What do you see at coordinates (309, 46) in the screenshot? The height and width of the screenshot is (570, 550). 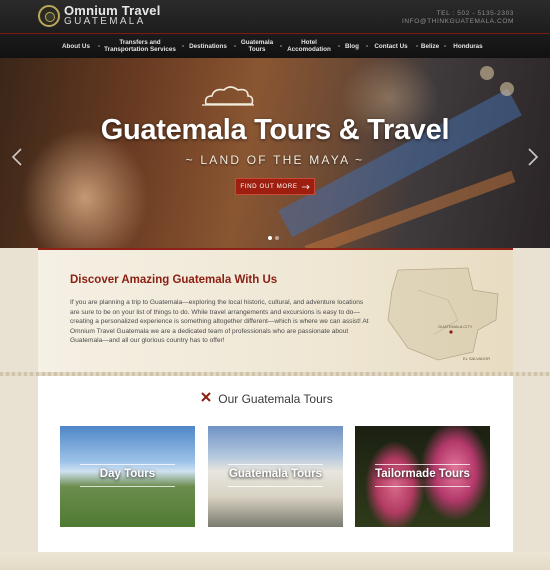 I see `nav-item-hotel-accomodation: Hotel Accomodation` at bounding box center [309, 46].